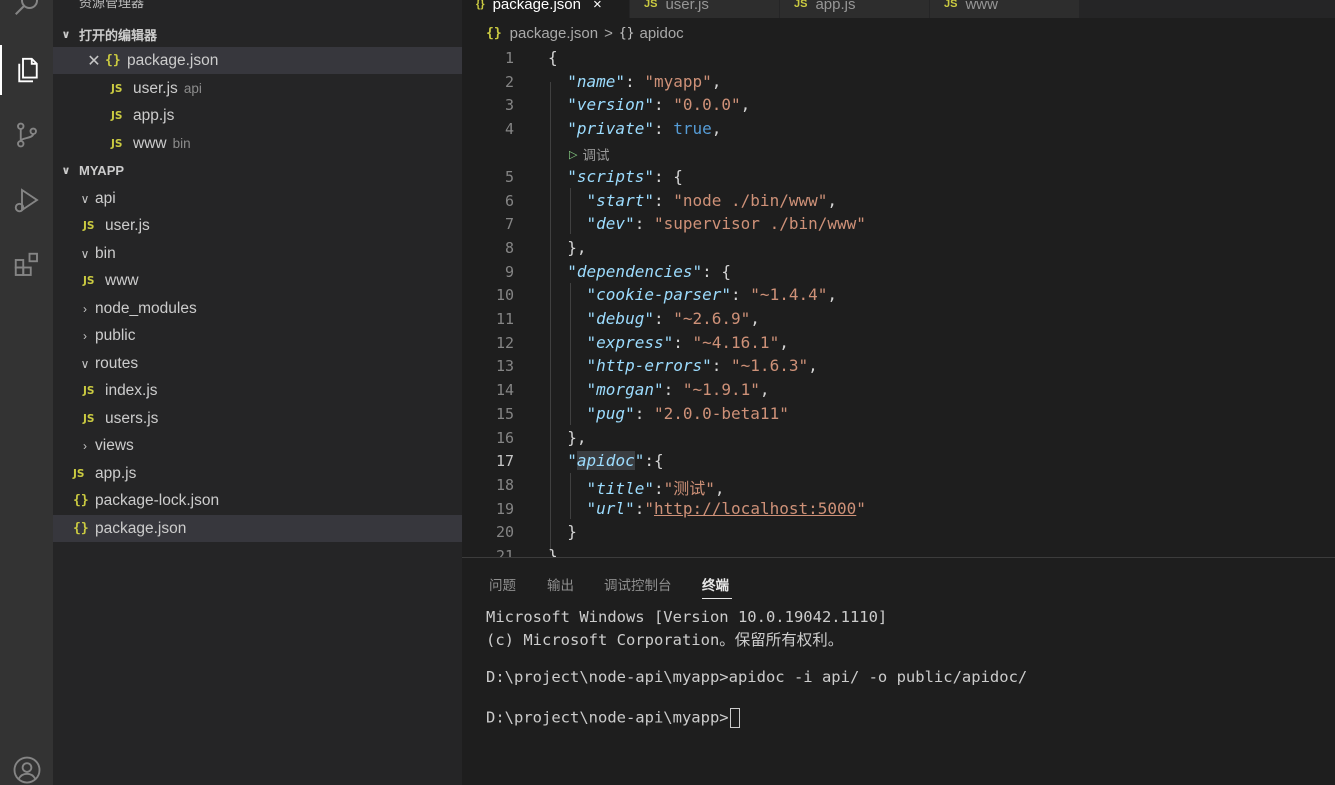 This screenshot has width=1335, height=785. Describe the element at coordinates (257, 500) in the screenshot. I see `tree-file-package-lock-json: {} package-lock.json` at that location.